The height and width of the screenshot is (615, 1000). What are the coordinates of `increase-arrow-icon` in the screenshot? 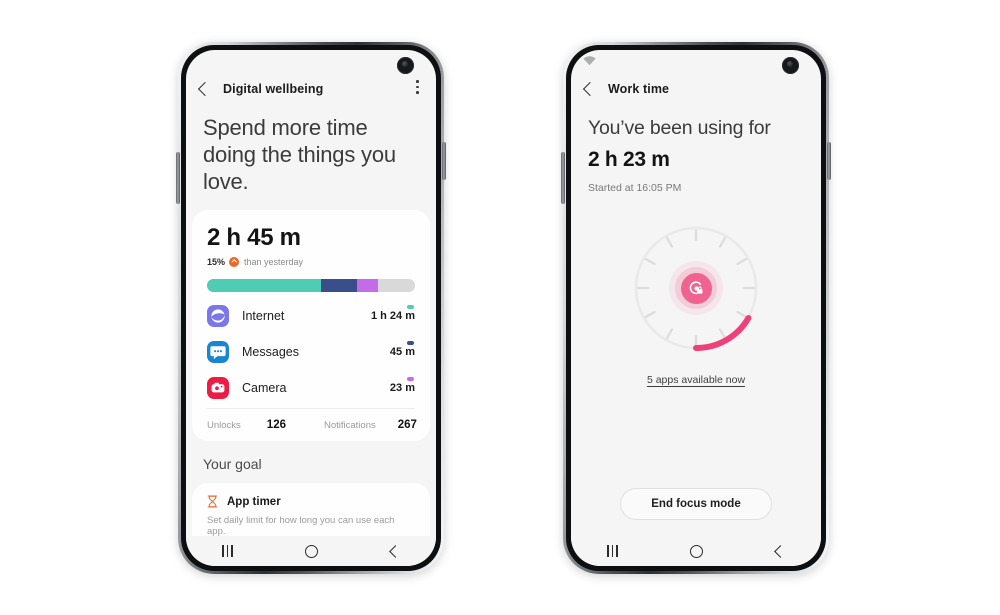 It's located at (234, 262).